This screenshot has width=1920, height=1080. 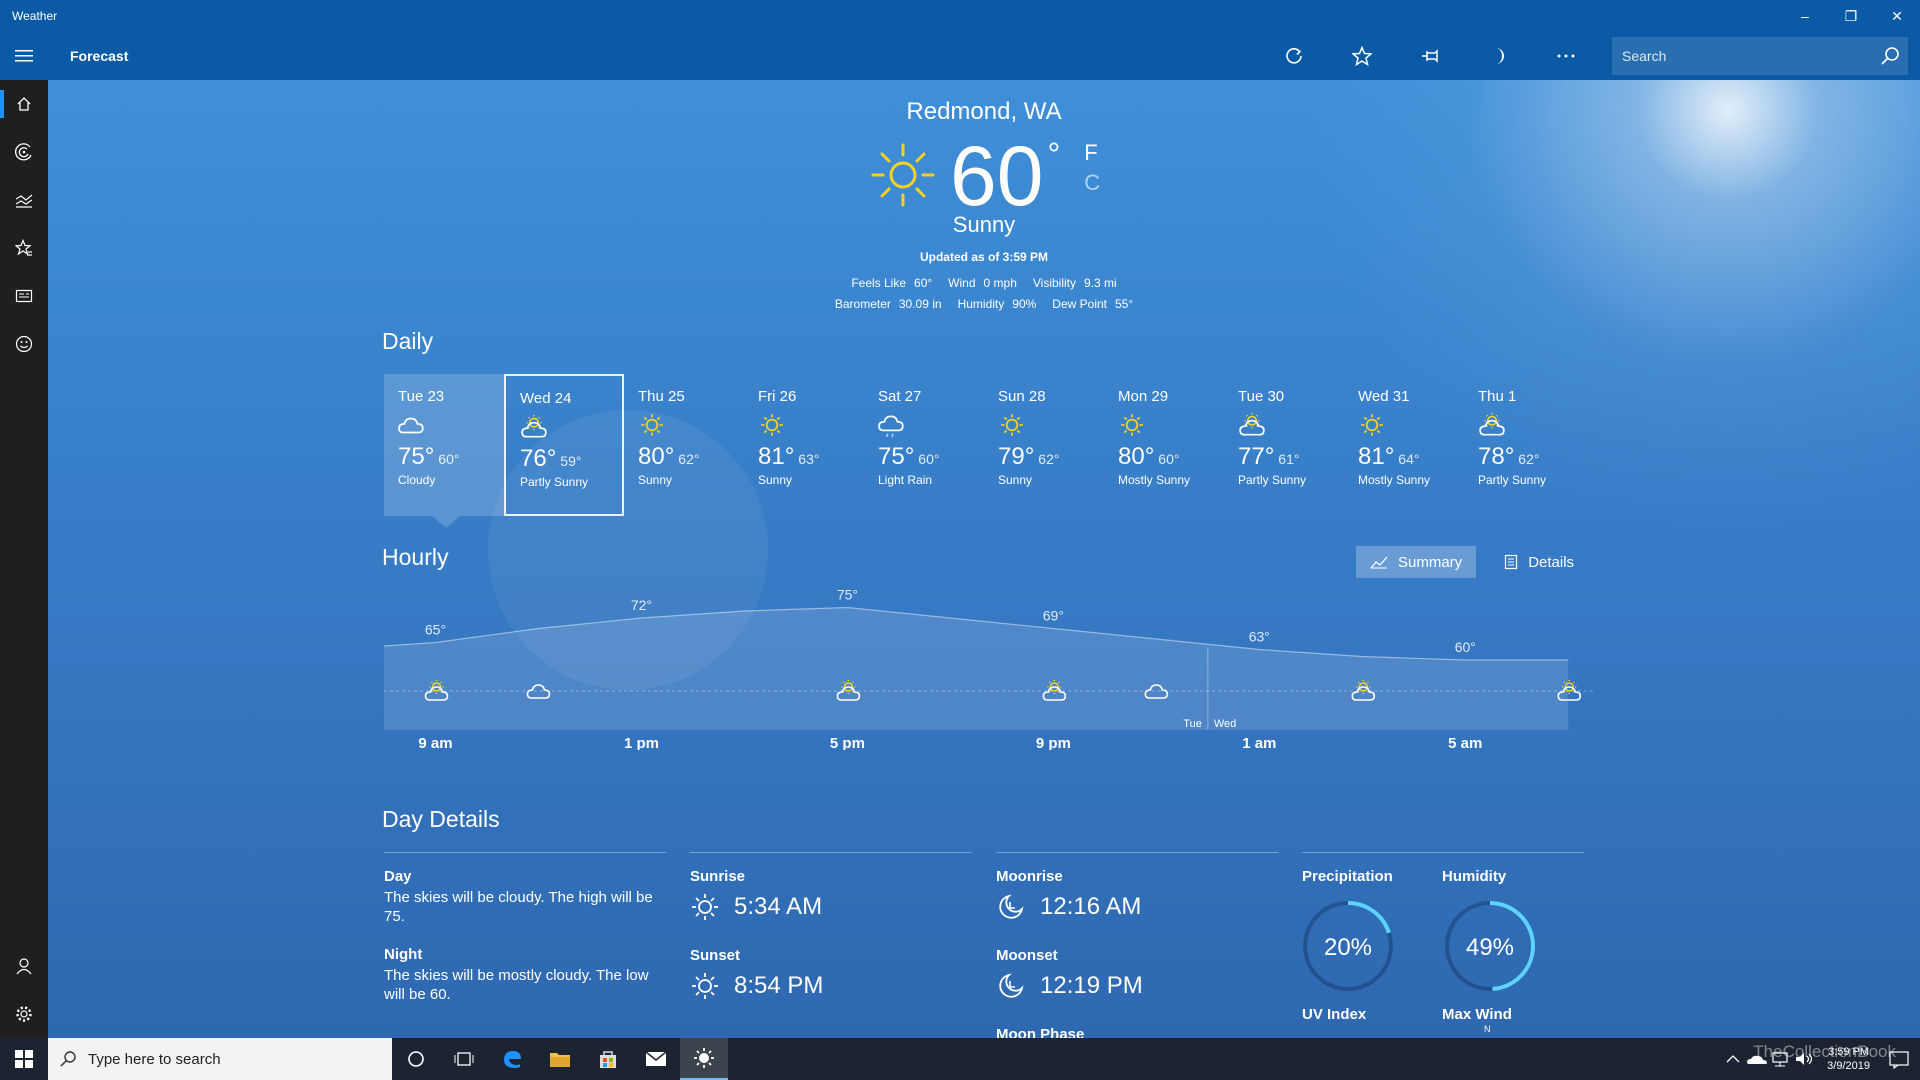 What do you see at coordinates (1824, 1051) in the screenshot?
I see `watermark: TheCollectionBook` at bounding box center [1824, 1051].